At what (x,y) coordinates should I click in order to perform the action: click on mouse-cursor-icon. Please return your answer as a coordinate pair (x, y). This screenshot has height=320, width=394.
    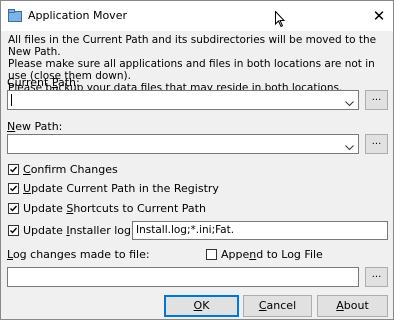
    Looking at the image, I should click on (280, 20).